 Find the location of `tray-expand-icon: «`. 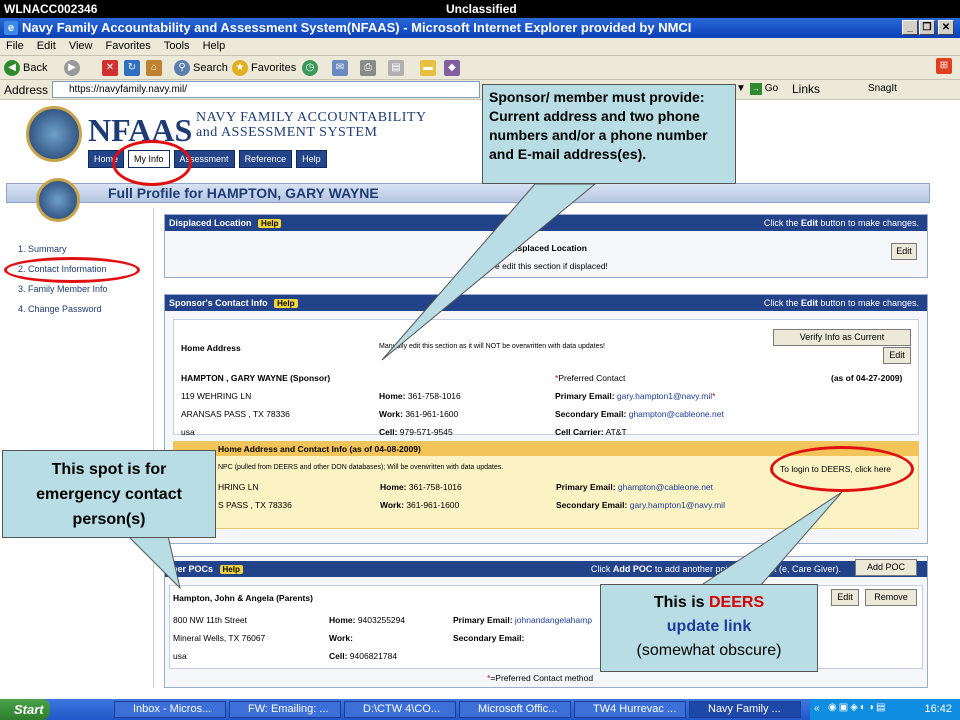

tray-expand-icon: « is located at coordinates (817, 708).